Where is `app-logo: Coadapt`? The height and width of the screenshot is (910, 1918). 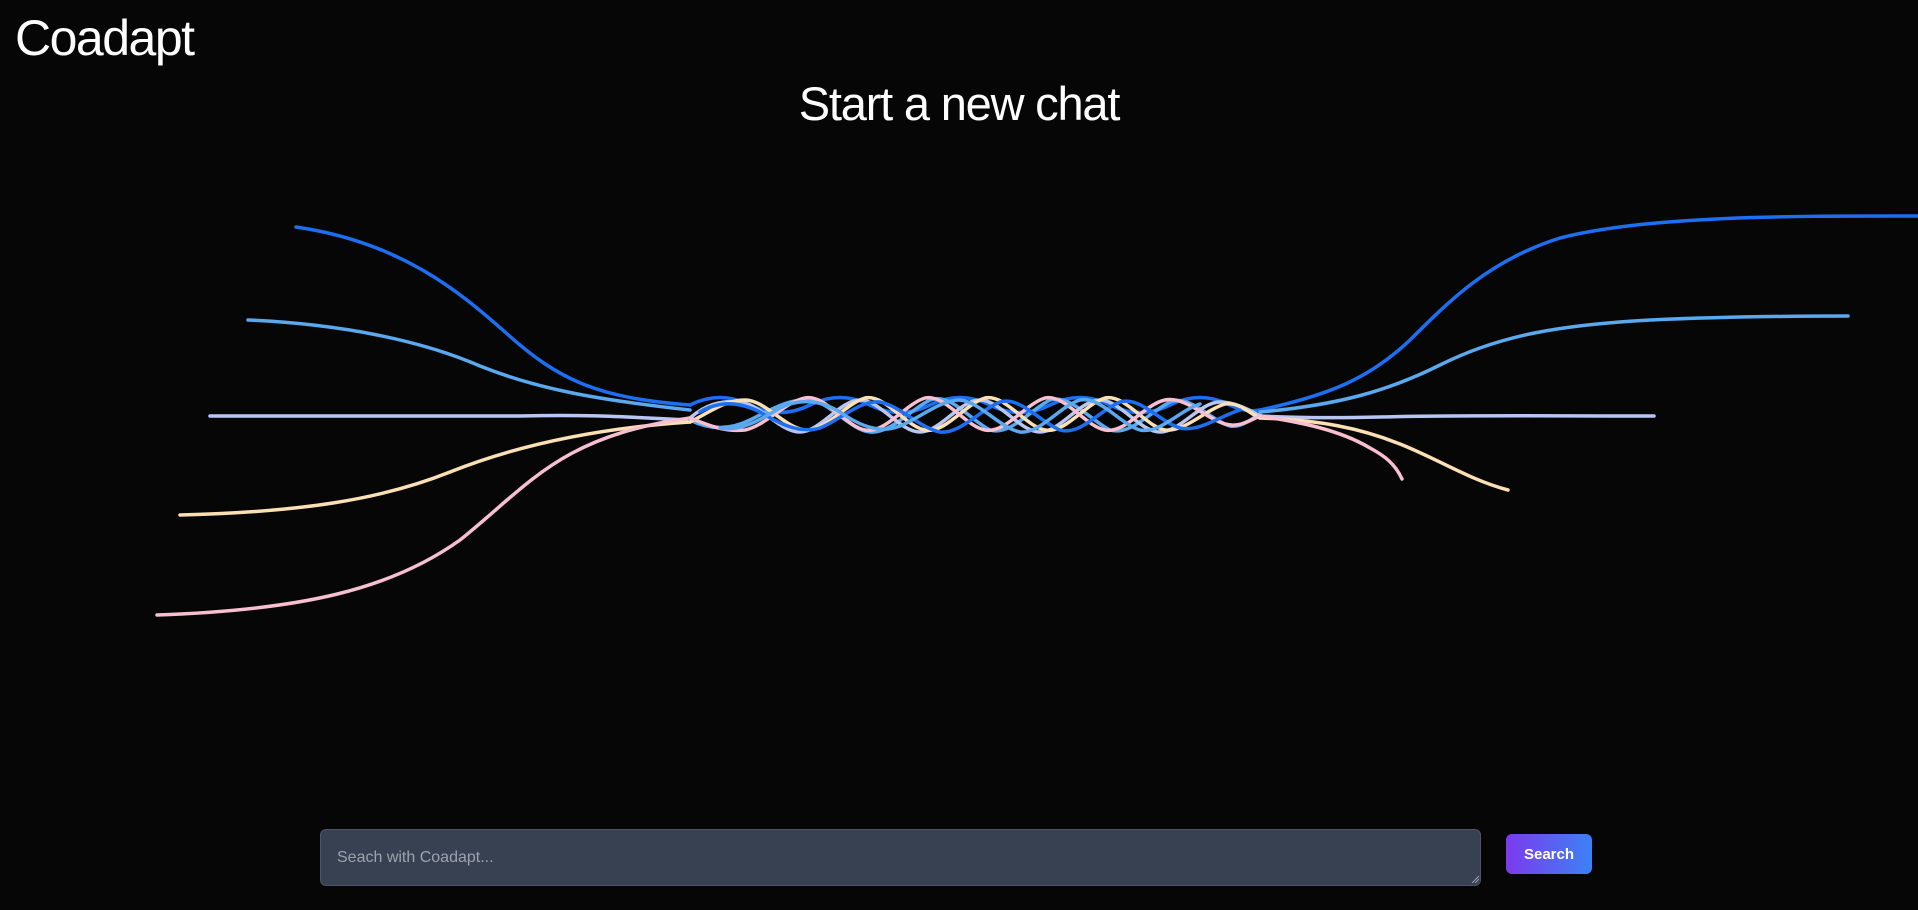
app-logo: Coadapt is located at coordinates (105, 38).